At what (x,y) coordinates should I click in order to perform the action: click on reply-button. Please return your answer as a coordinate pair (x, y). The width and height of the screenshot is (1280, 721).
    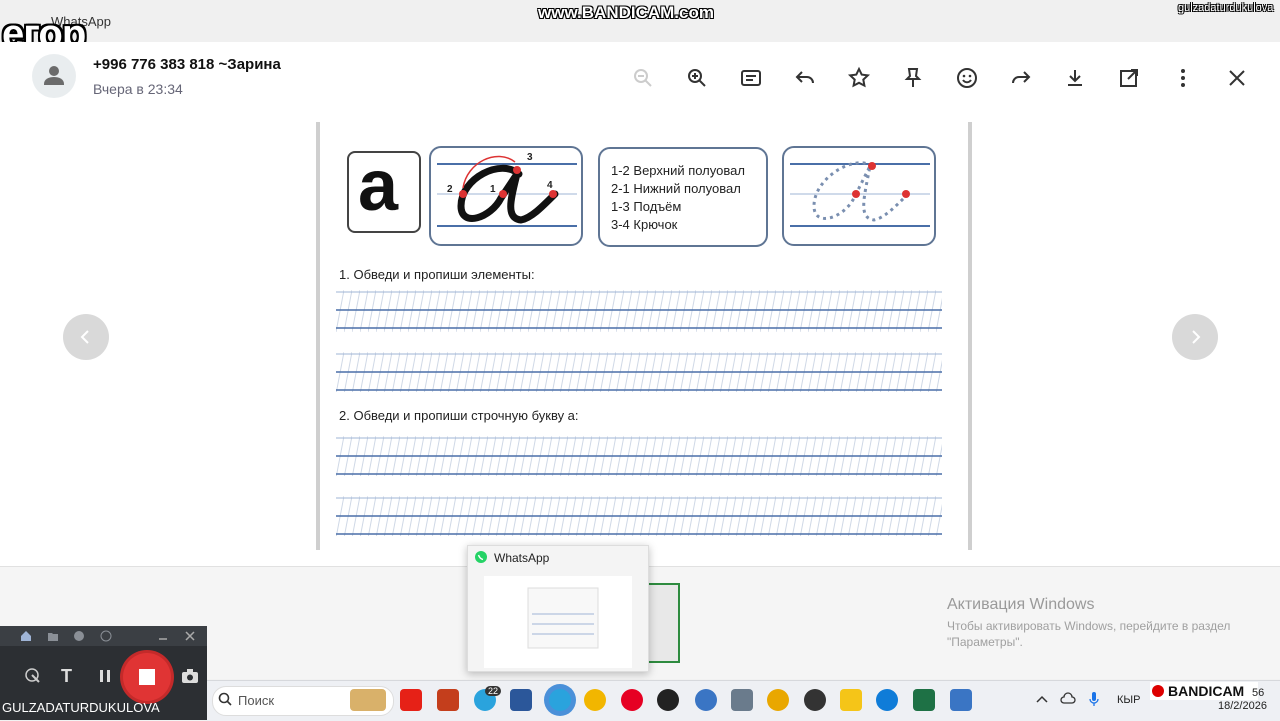
    Looking at the image, I should click on (805, 78).